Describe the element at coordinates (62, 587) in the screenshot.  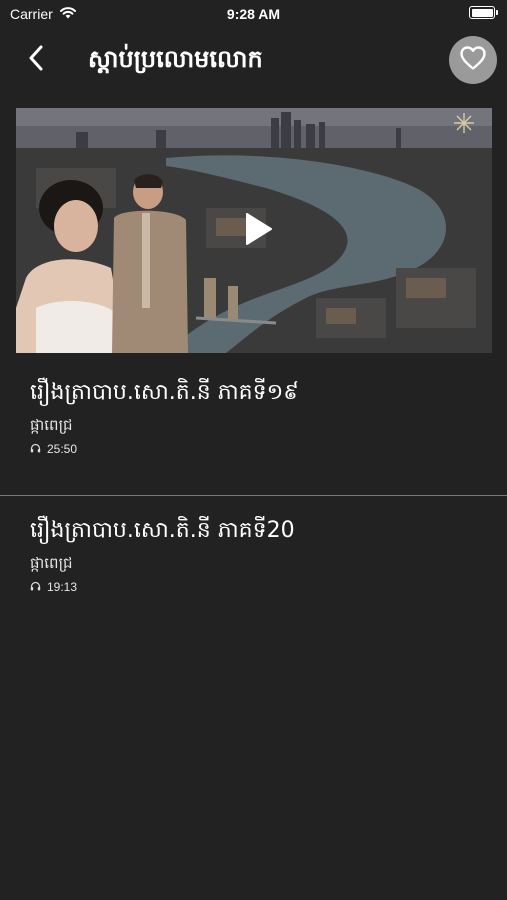
I see `episode-duration: 19:13` at that location.